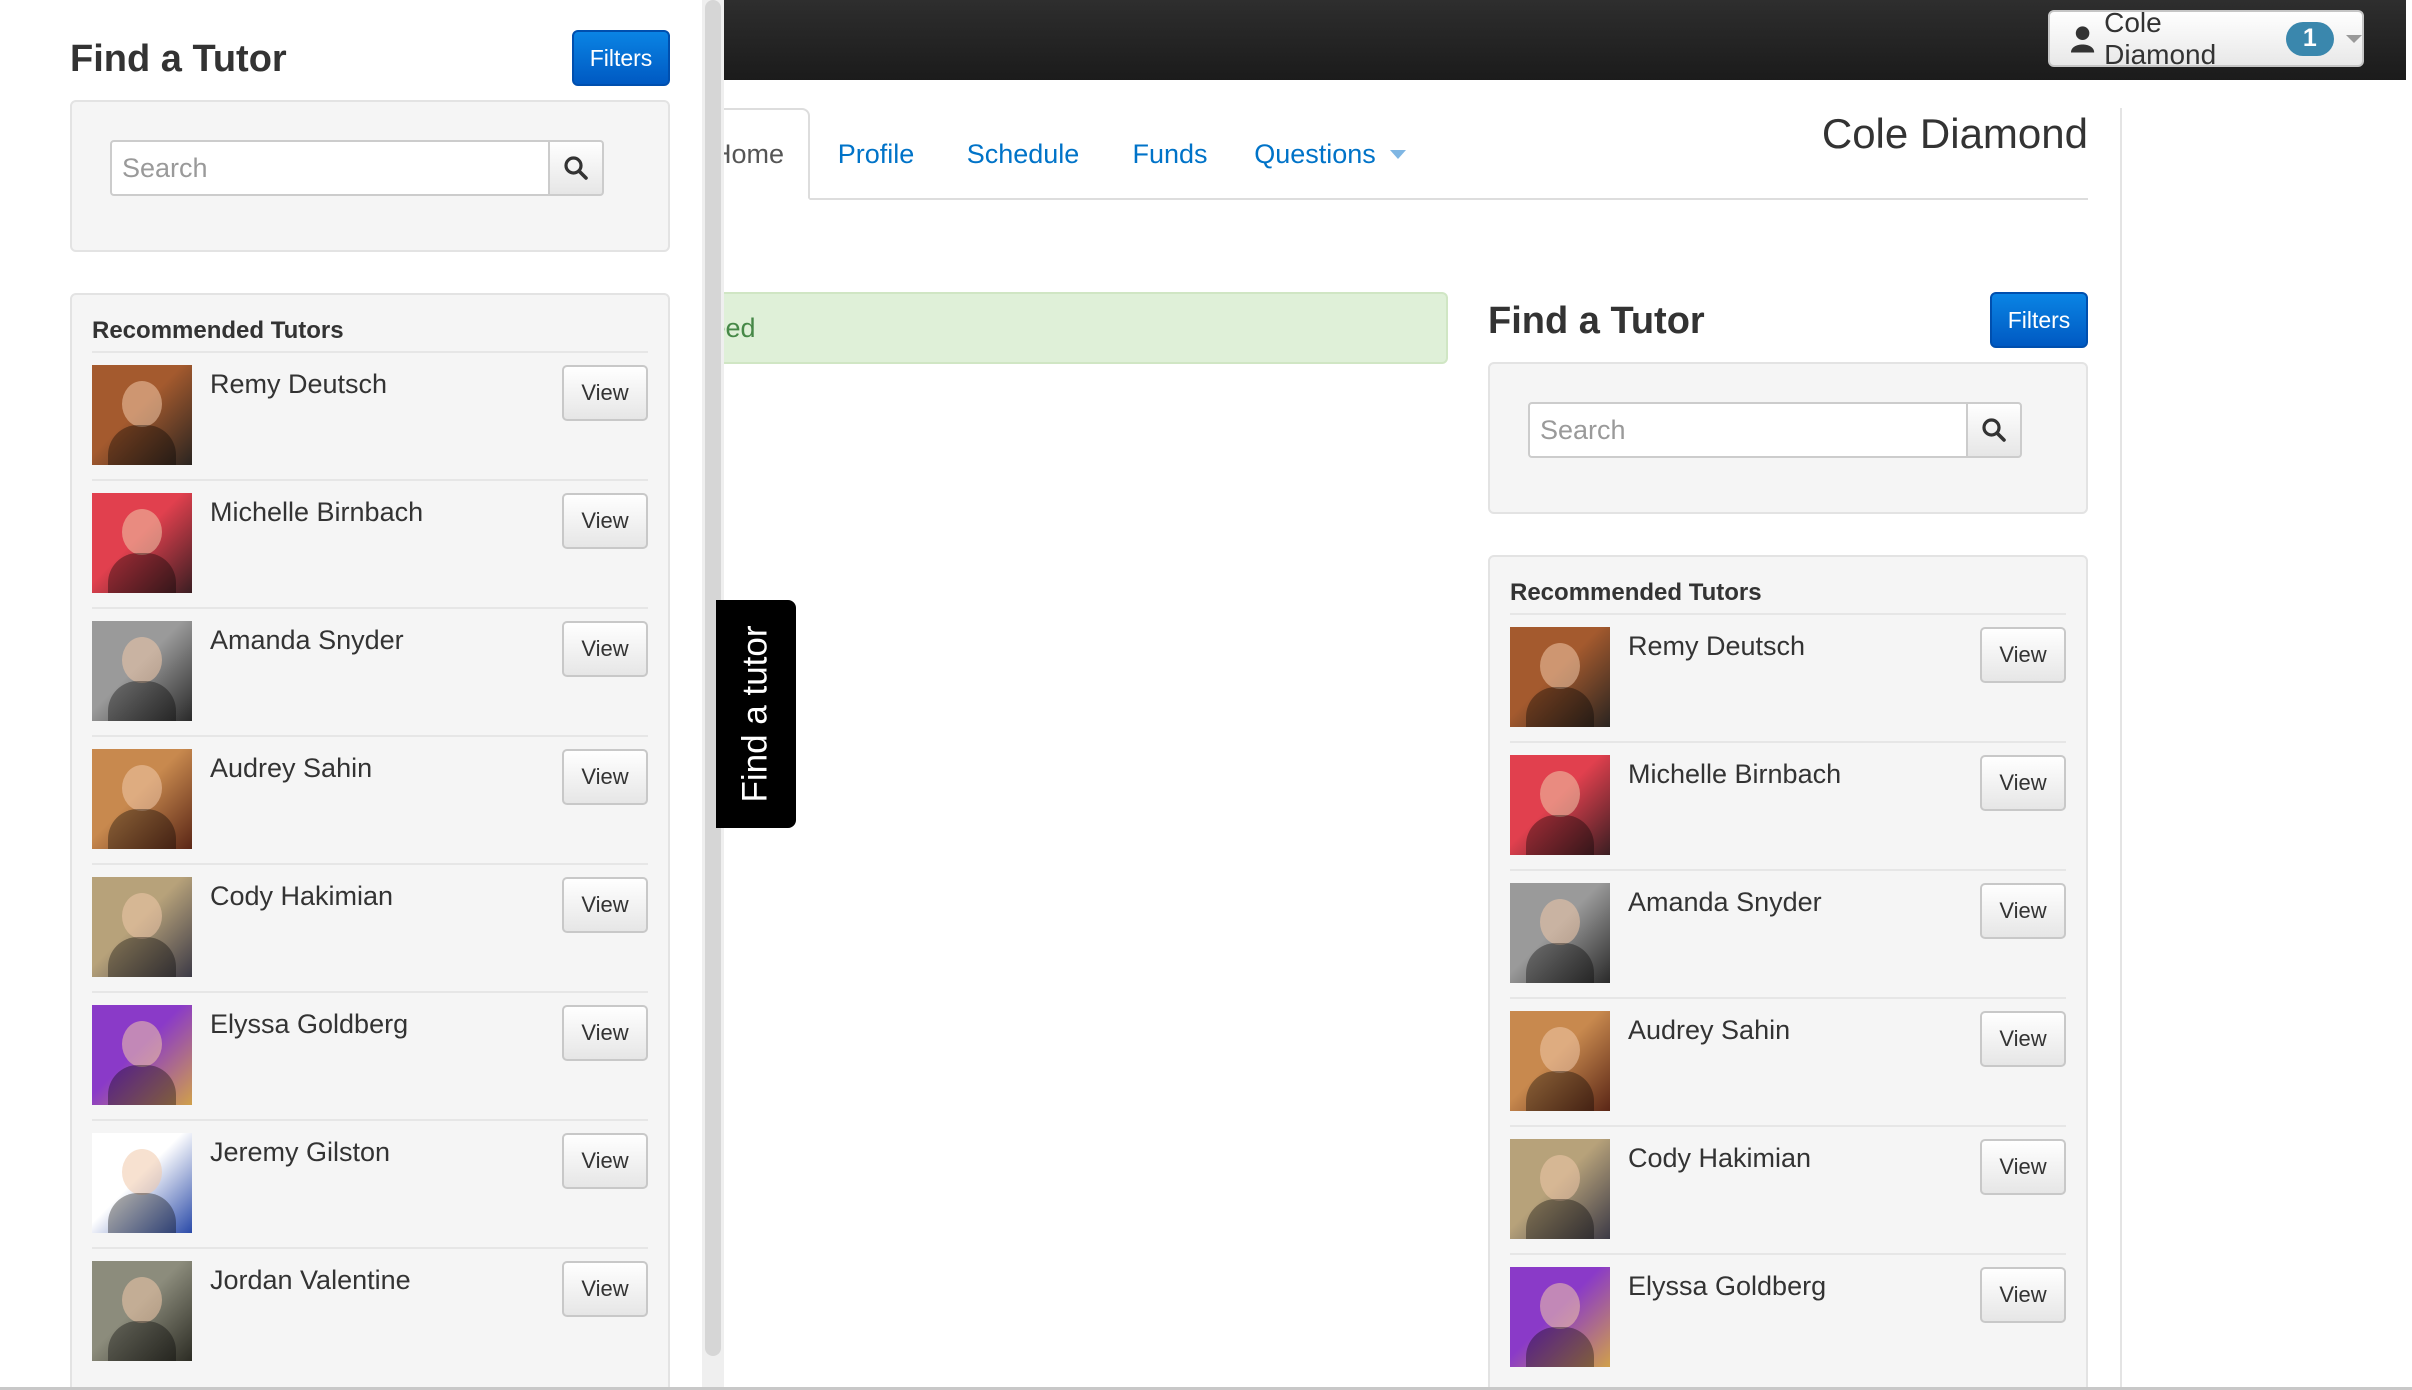  What do you see at coordinates (2310, 38) in the screenshot?
I see `notification-badge: 1` at bounding box center [2310, 38].